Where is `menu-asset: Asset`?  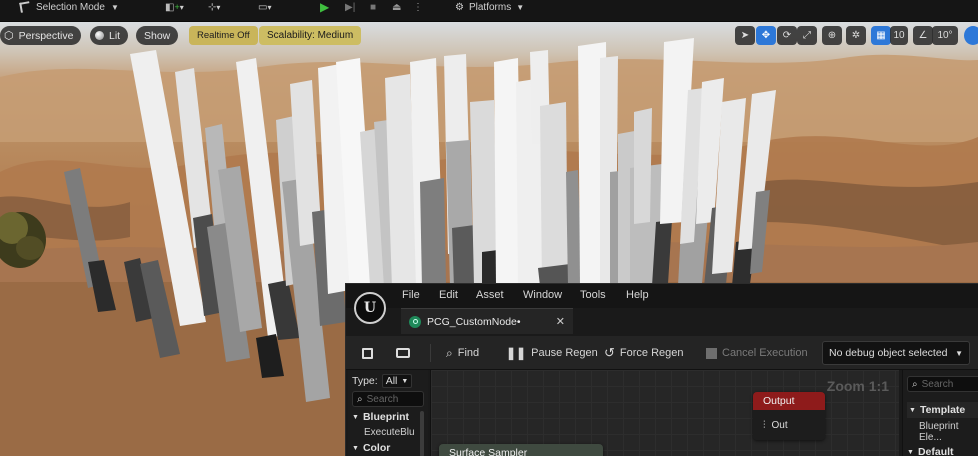
menu-asset: Asset is located at coordinates (490, 295).